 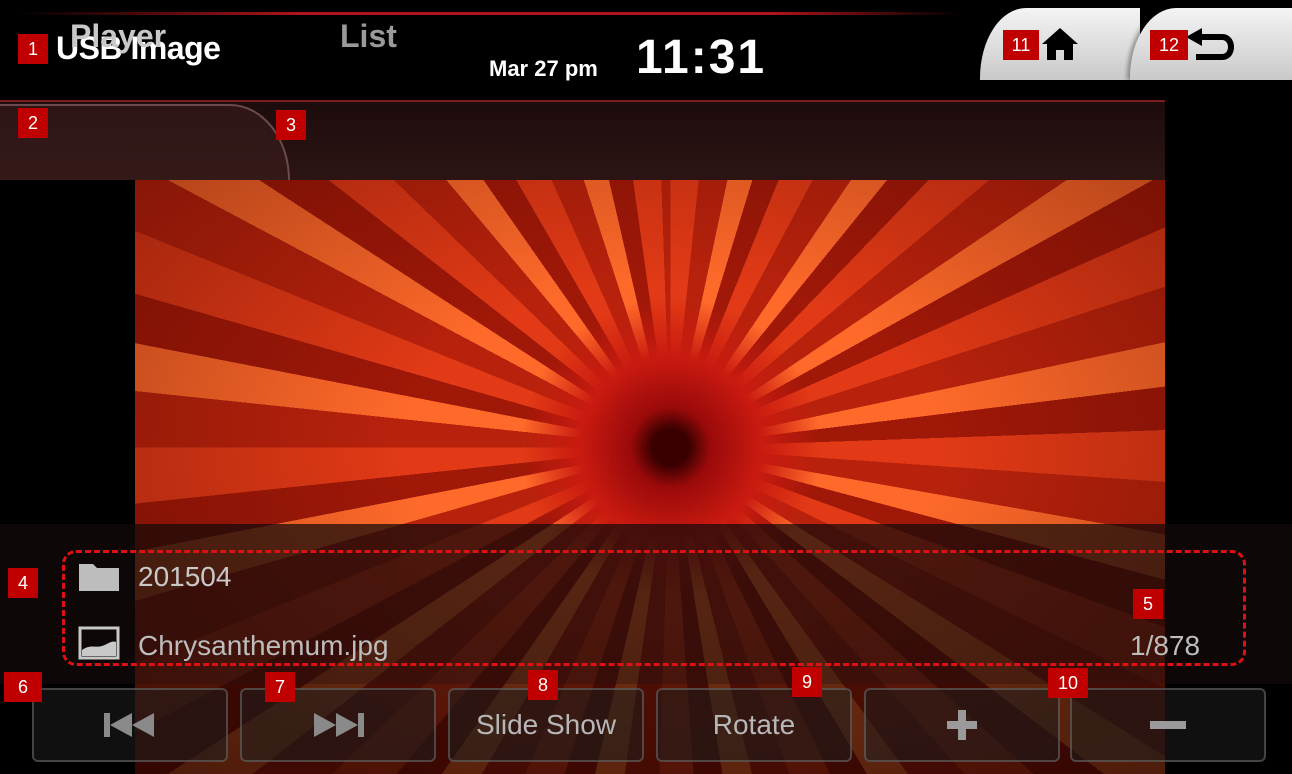 I want to click on plus-icon, so click(x=962, y=725).